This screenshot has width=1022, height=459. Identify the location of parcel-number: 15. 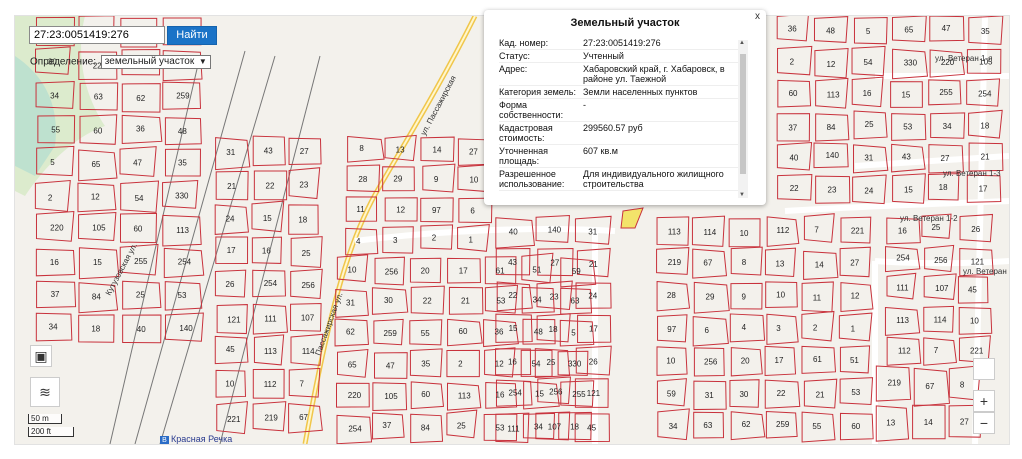
(905, 94).